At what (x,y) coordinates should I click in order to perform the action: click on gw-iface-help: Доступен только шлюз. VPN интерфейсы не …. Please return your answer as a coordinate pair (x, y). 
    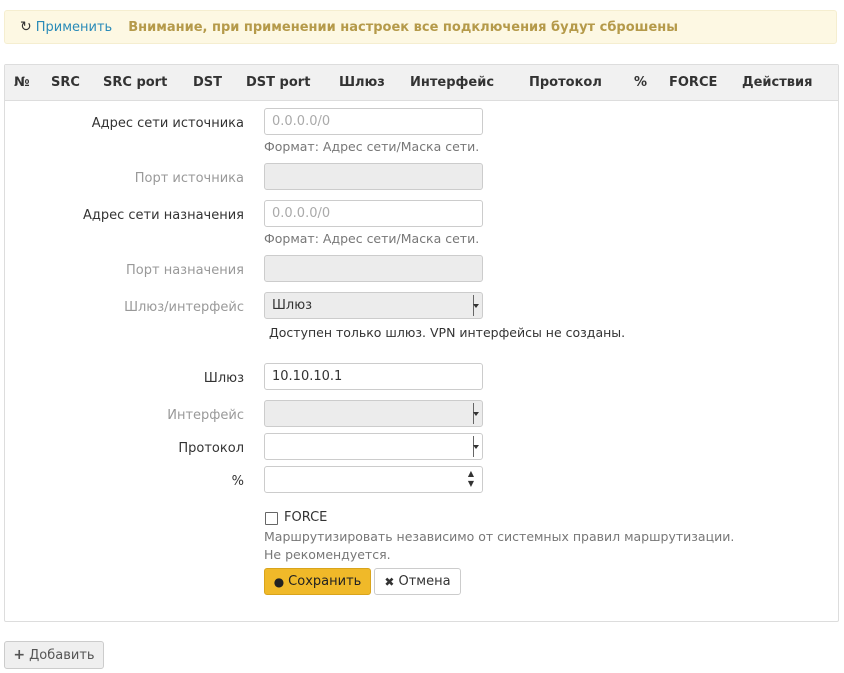
    Looking at the image, I should click on (447, 332).